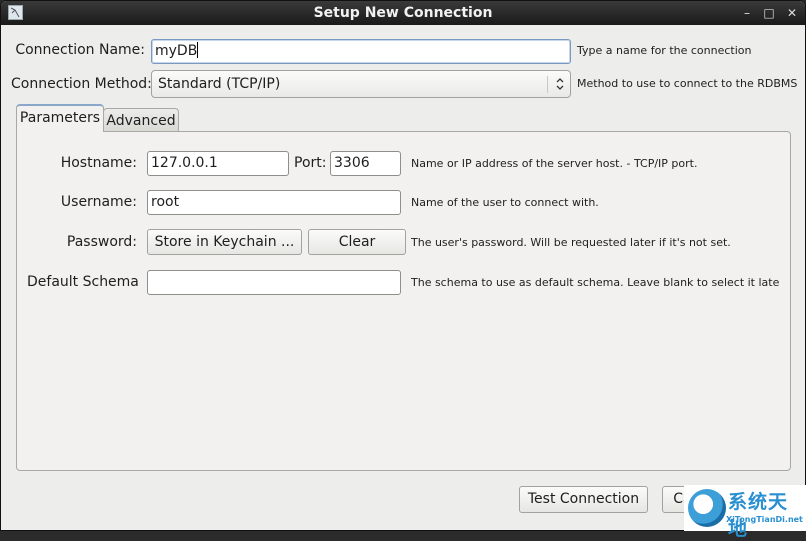 The image size is (806, 541). Describe the element at coordinates (747, 13) in the screenshot. I see `minimize-icon: –` at that location.